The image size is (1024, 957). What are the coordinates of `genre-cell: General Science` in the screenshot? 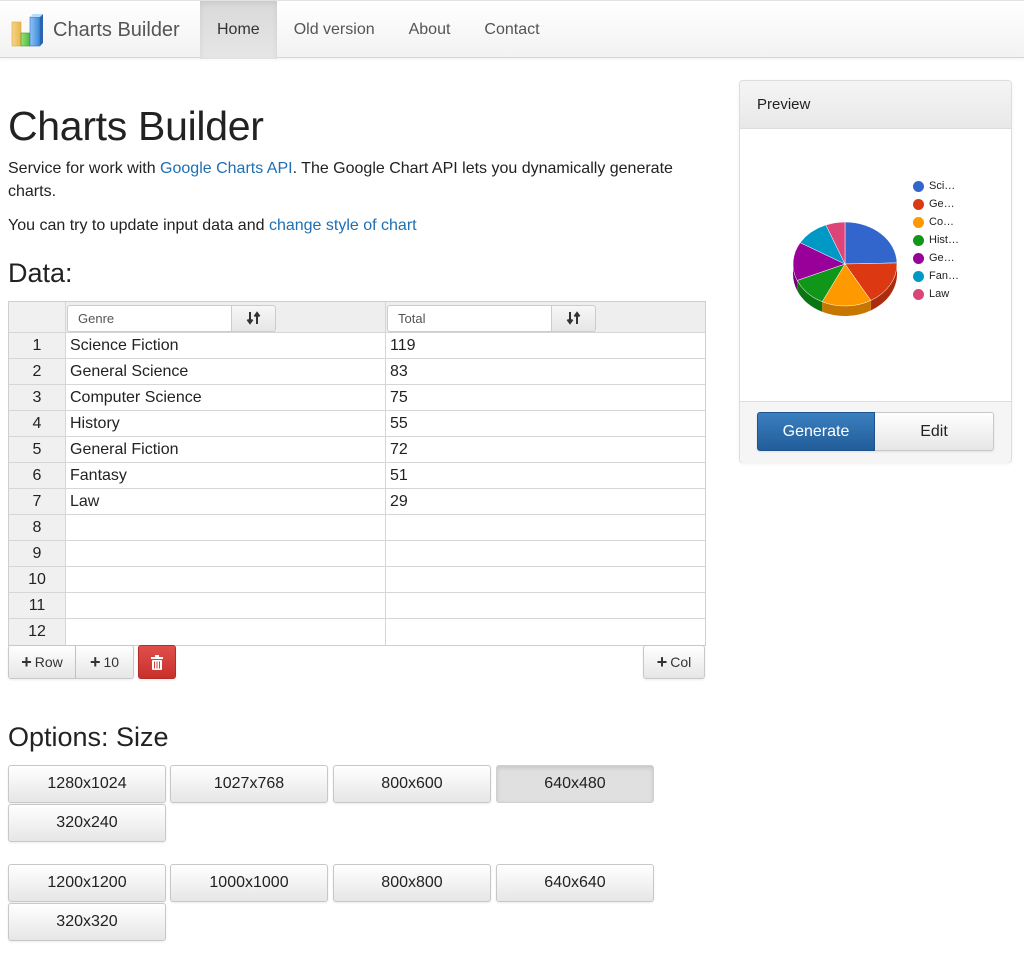 It's located at (226, 371).